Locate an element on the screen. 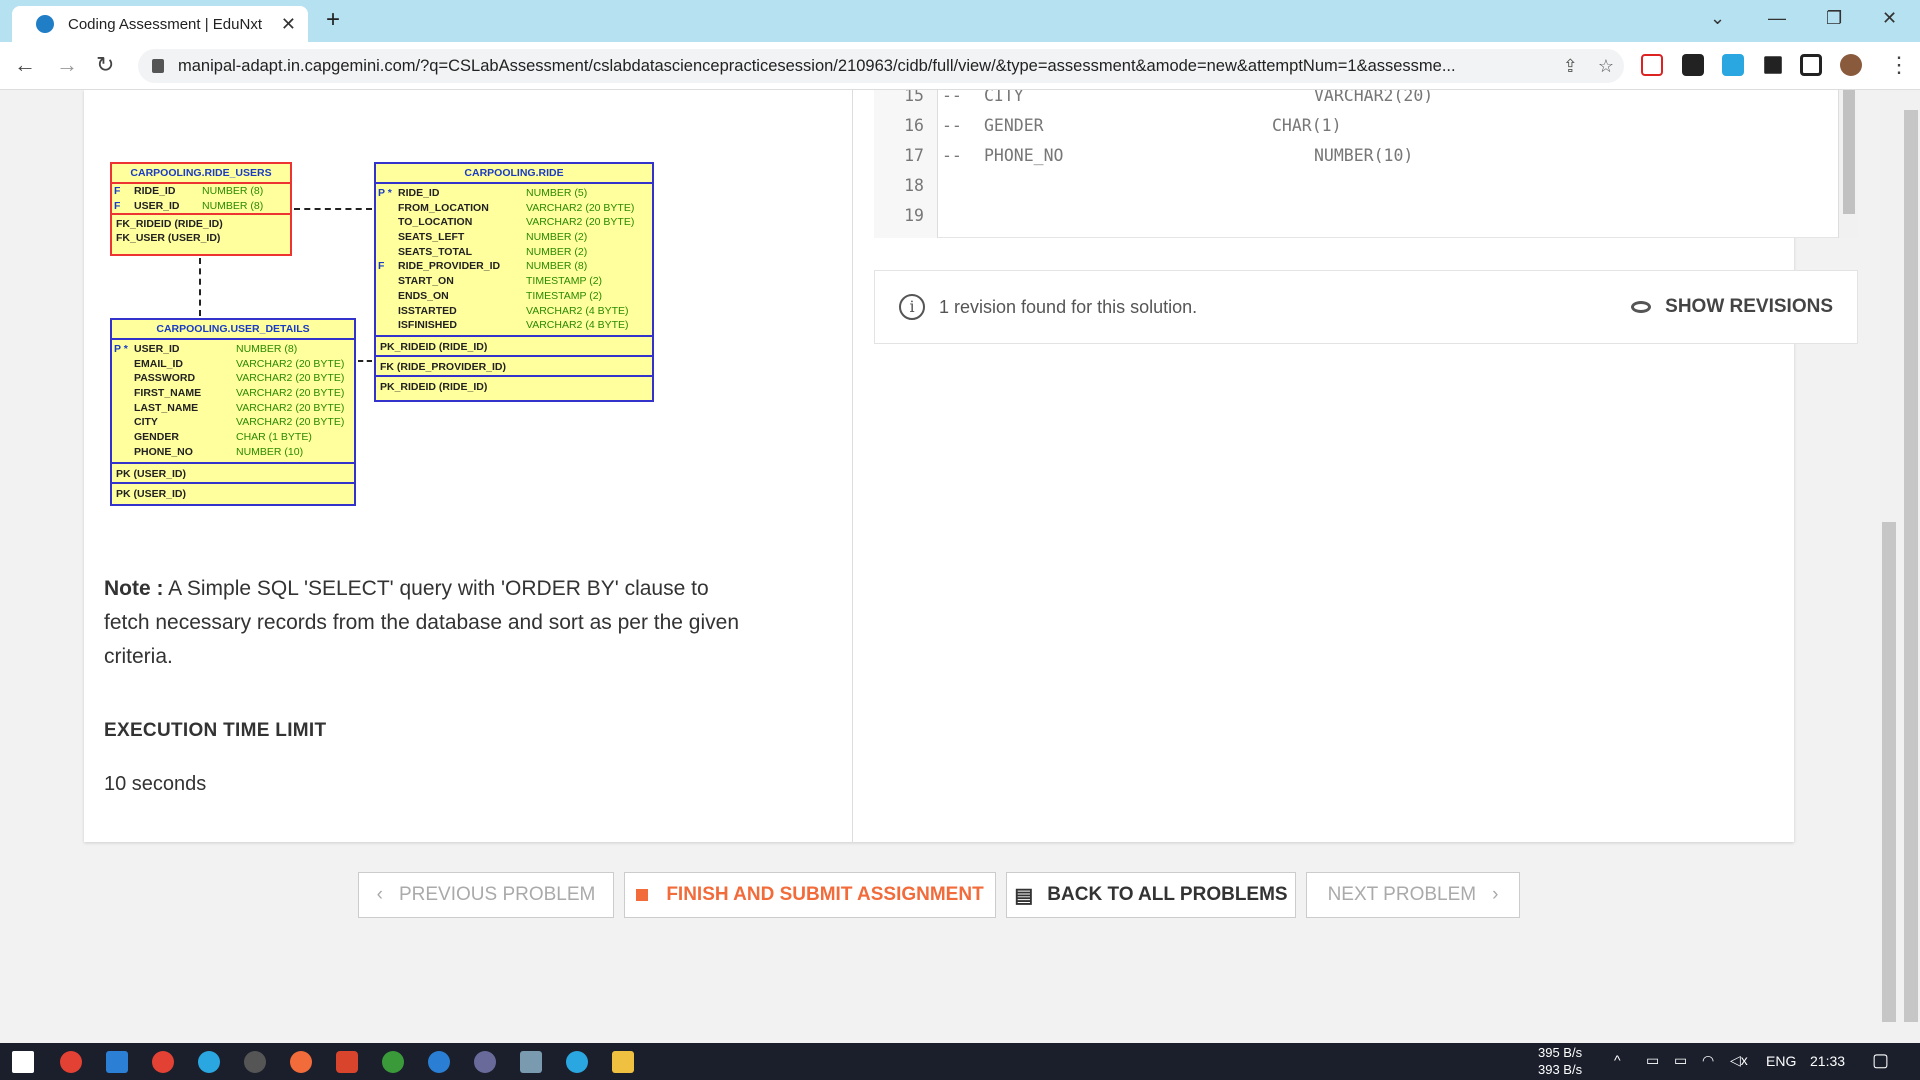  er-index-item: PK_RIDEID (RIDE_ID) is located at coordinates (434, 386).